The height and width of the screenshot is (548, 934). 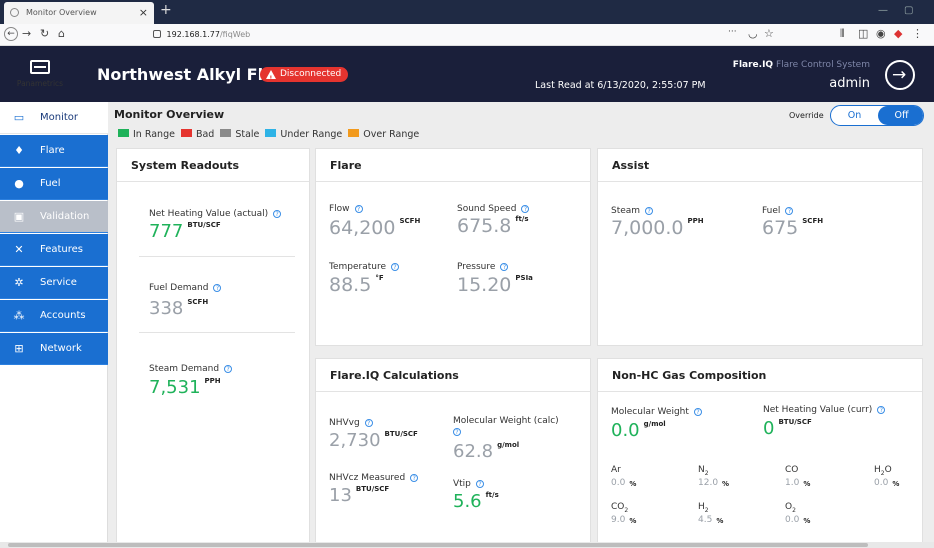 I want to click on minimize-icon: —, so click(x=883, y=10).